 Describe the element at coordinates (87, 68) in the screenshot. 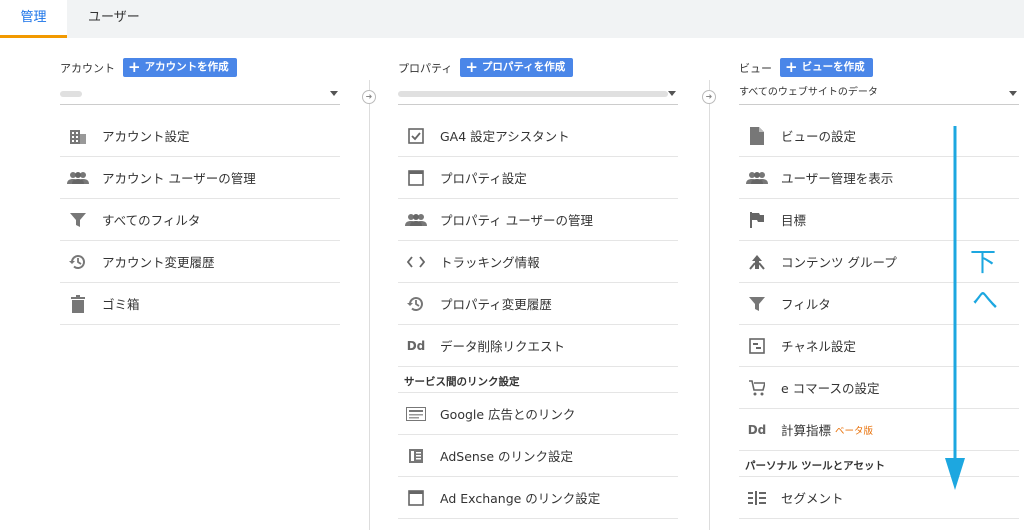

I see `account-label: アカウント` at that location.